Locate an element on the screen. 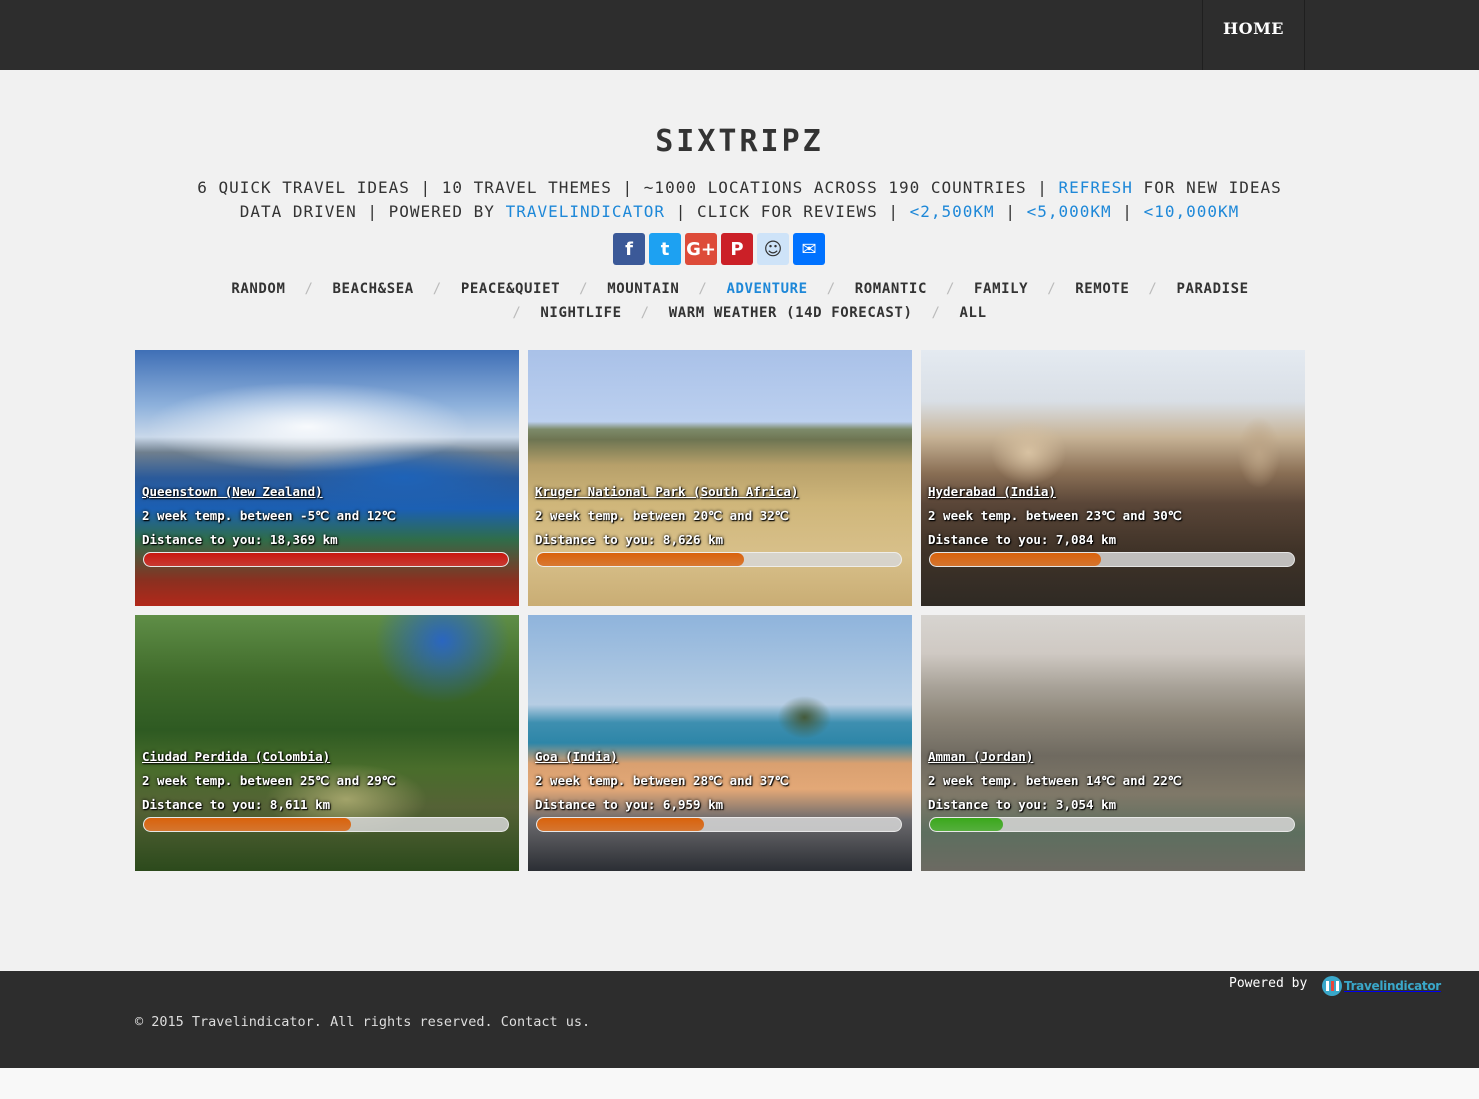 The width and height of the screenshot is (1479, 1099). email-share-button: ✉ is located at coordinates (809, 249).